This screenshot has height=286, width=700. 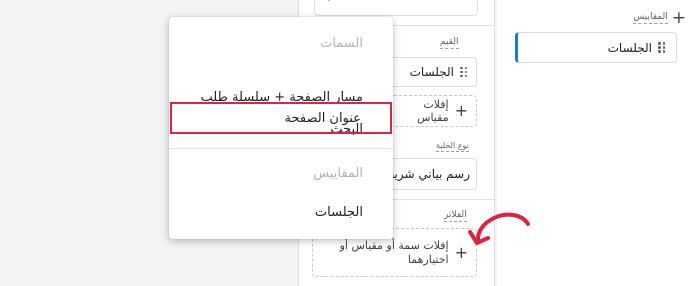 What do you see at coordinates (621, 18) in the screenshot?
I see `metrics-header: + المقاييس` at bounding box center [621, 18].